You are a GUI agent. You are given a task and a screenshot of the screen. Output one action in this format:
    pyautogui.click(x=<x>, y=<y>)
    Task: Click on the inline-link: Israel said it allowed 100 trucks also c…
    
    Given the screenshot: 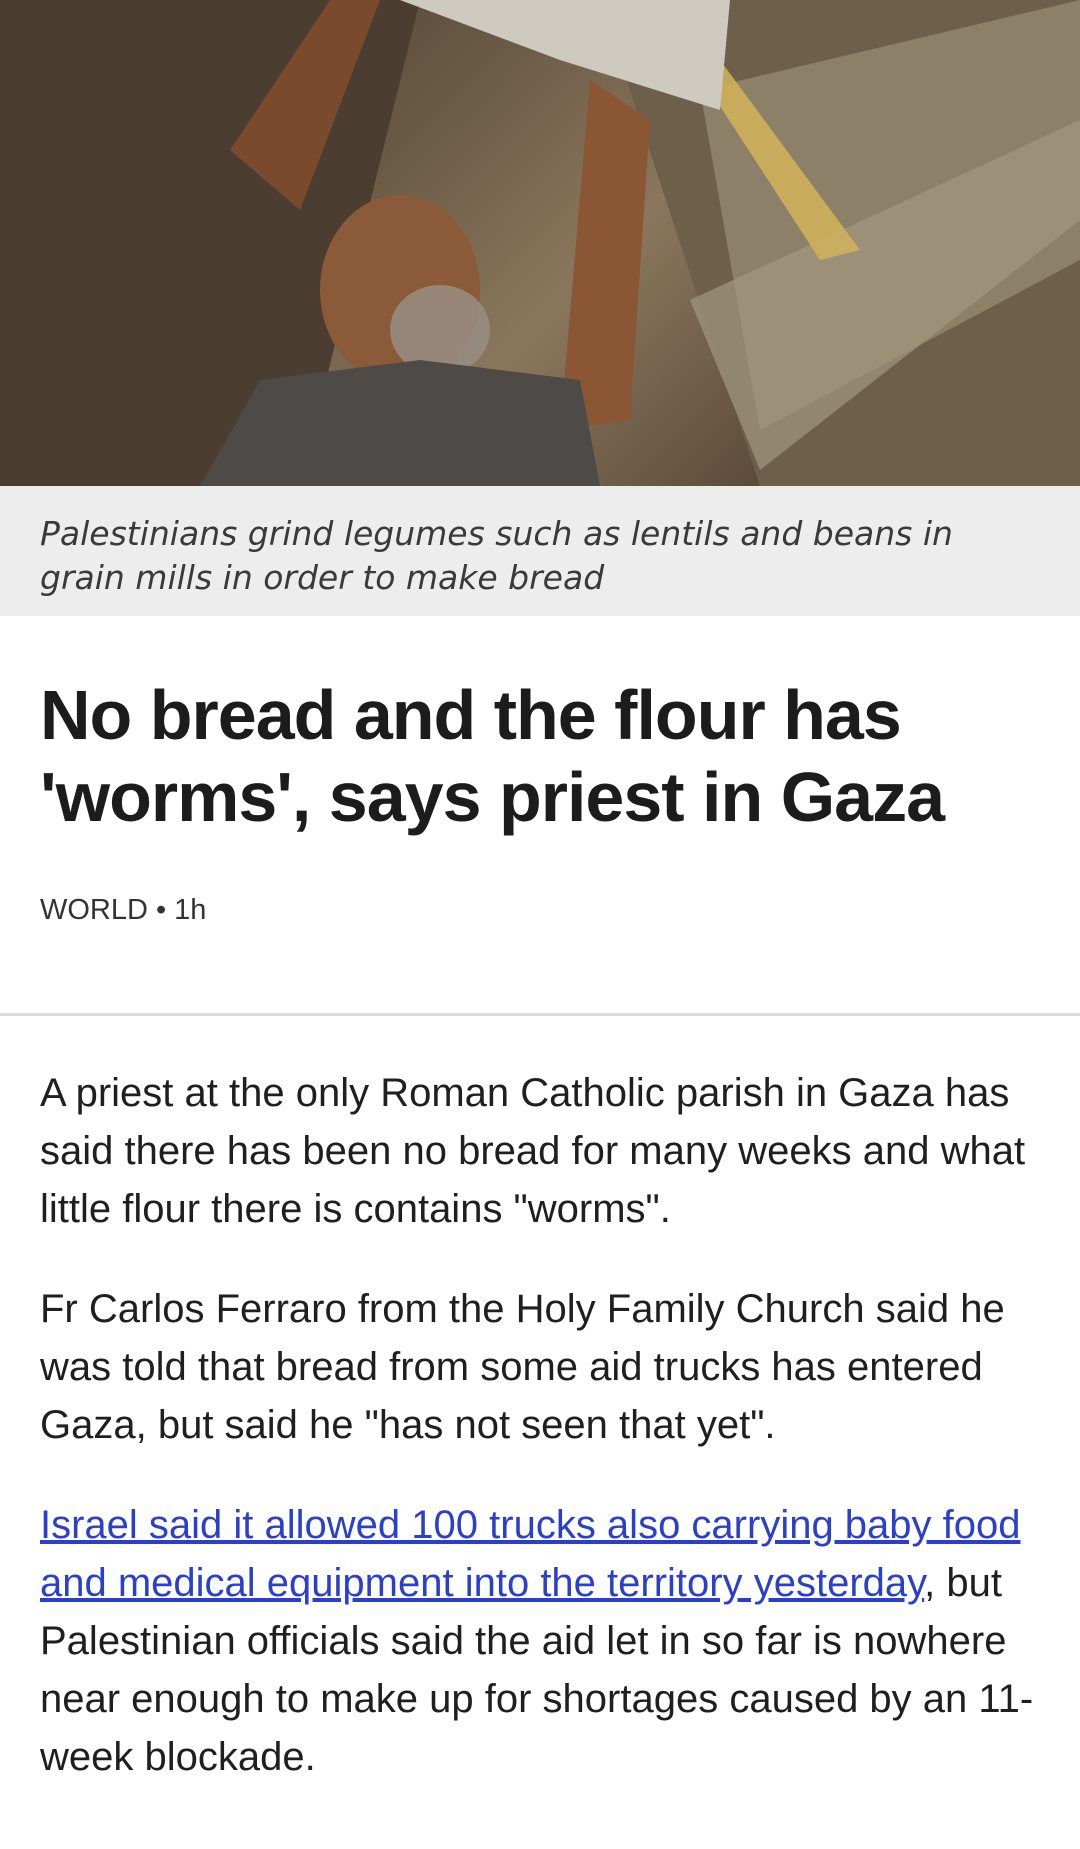 What is the action you would take?
    pyautogui.click(x=530, y=1554)
    